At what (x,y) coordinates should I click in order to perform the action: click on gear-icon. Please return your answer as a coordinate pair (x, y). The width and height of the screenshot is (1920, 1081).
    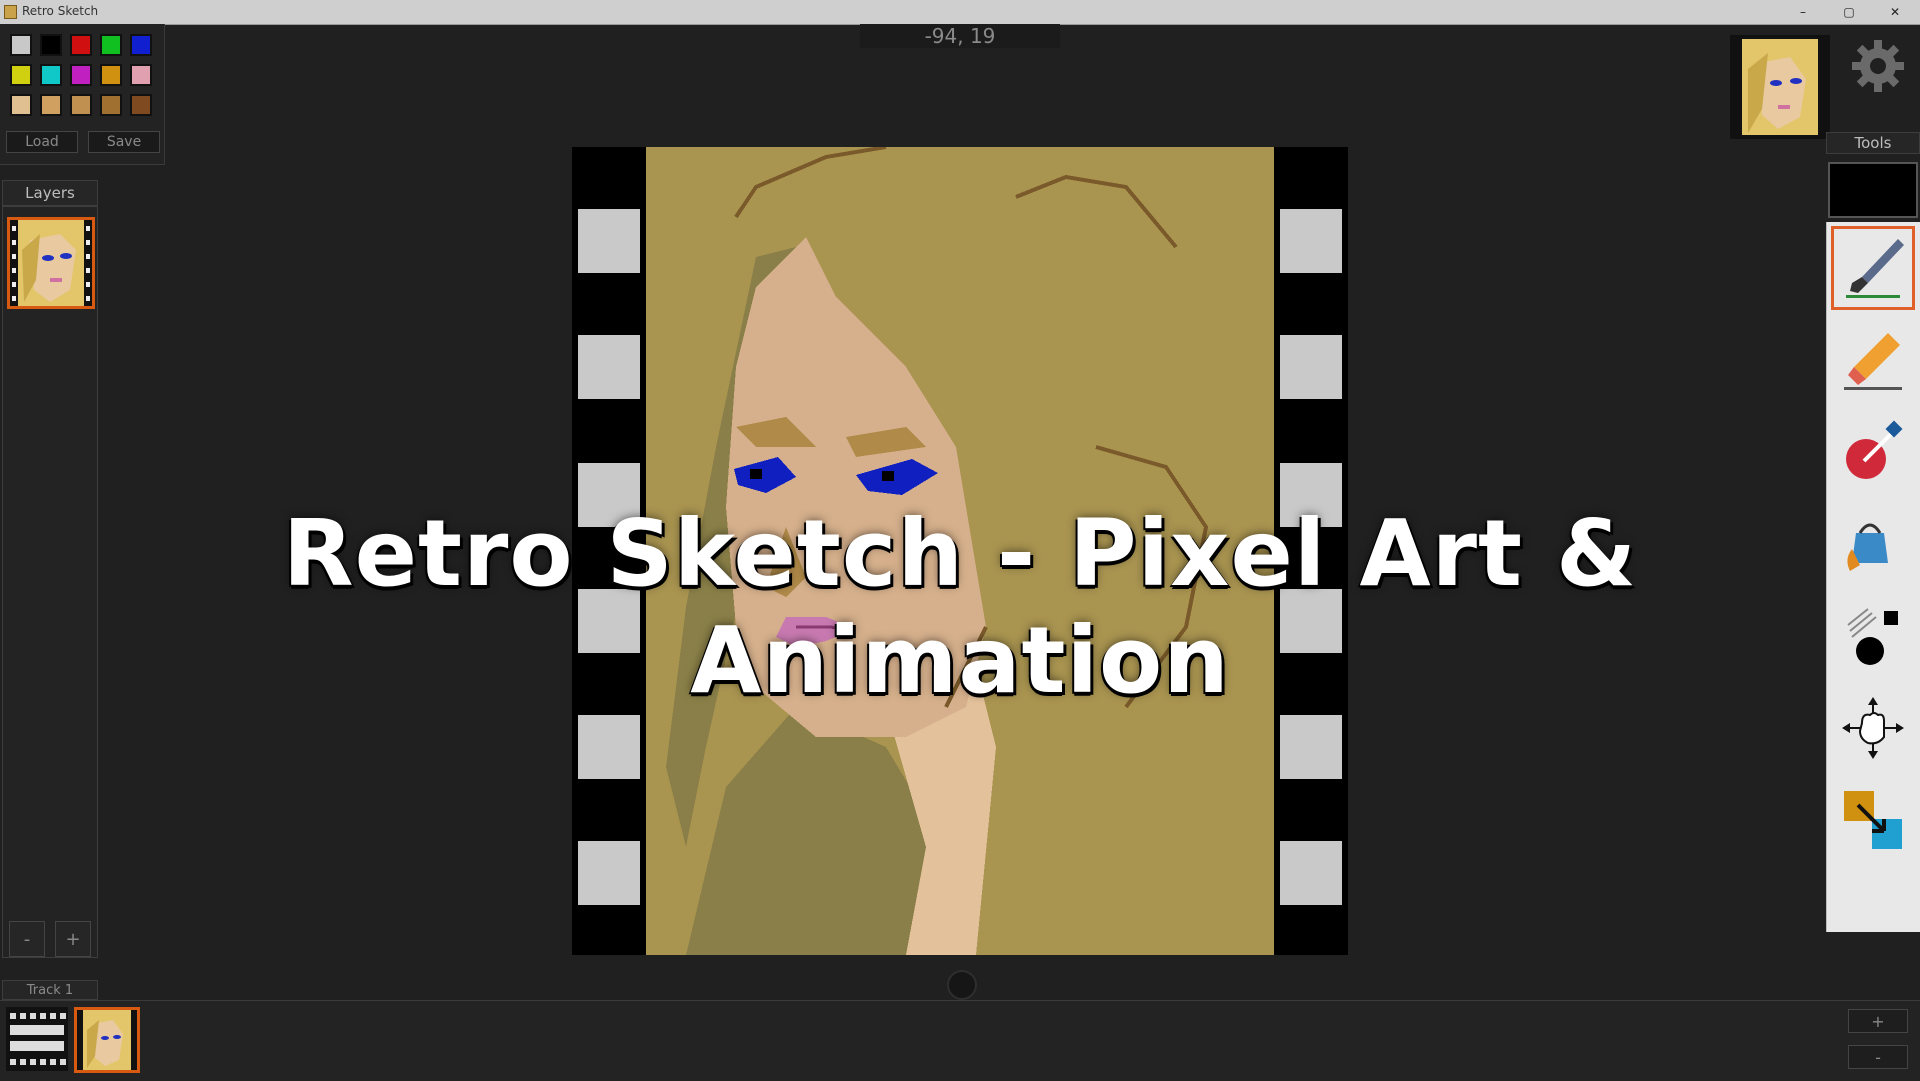
    Looking at the image, I should click on (1878, 66).